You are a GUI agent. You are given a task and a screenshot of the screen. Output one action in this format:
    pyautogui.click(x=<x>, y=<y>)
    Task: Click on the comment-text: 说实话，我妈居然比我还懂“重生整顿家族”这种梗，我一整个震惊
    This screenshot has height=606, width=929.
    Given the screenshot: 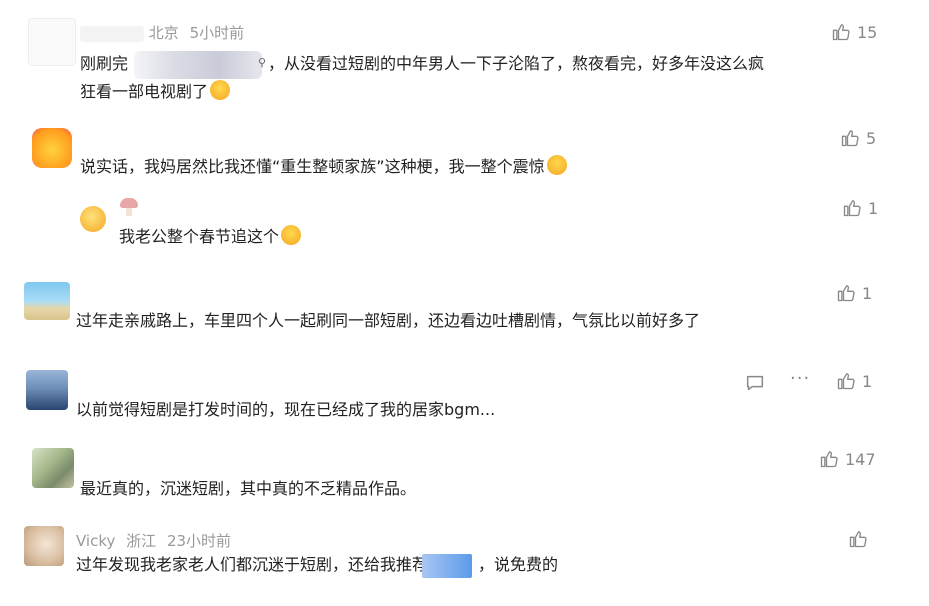 What is the action you would take?
    pyautogui.click(x=323, y=167)
    